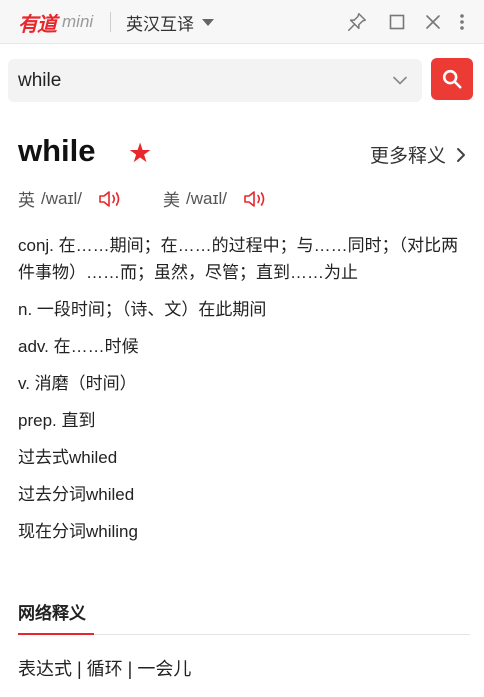 The width and height of the screenshot is (484, 697). What do you see at coordinates (52, 613) in the screenshot?
I see `network-definitions-title: 网络释义` at bounding box center [52, 613].